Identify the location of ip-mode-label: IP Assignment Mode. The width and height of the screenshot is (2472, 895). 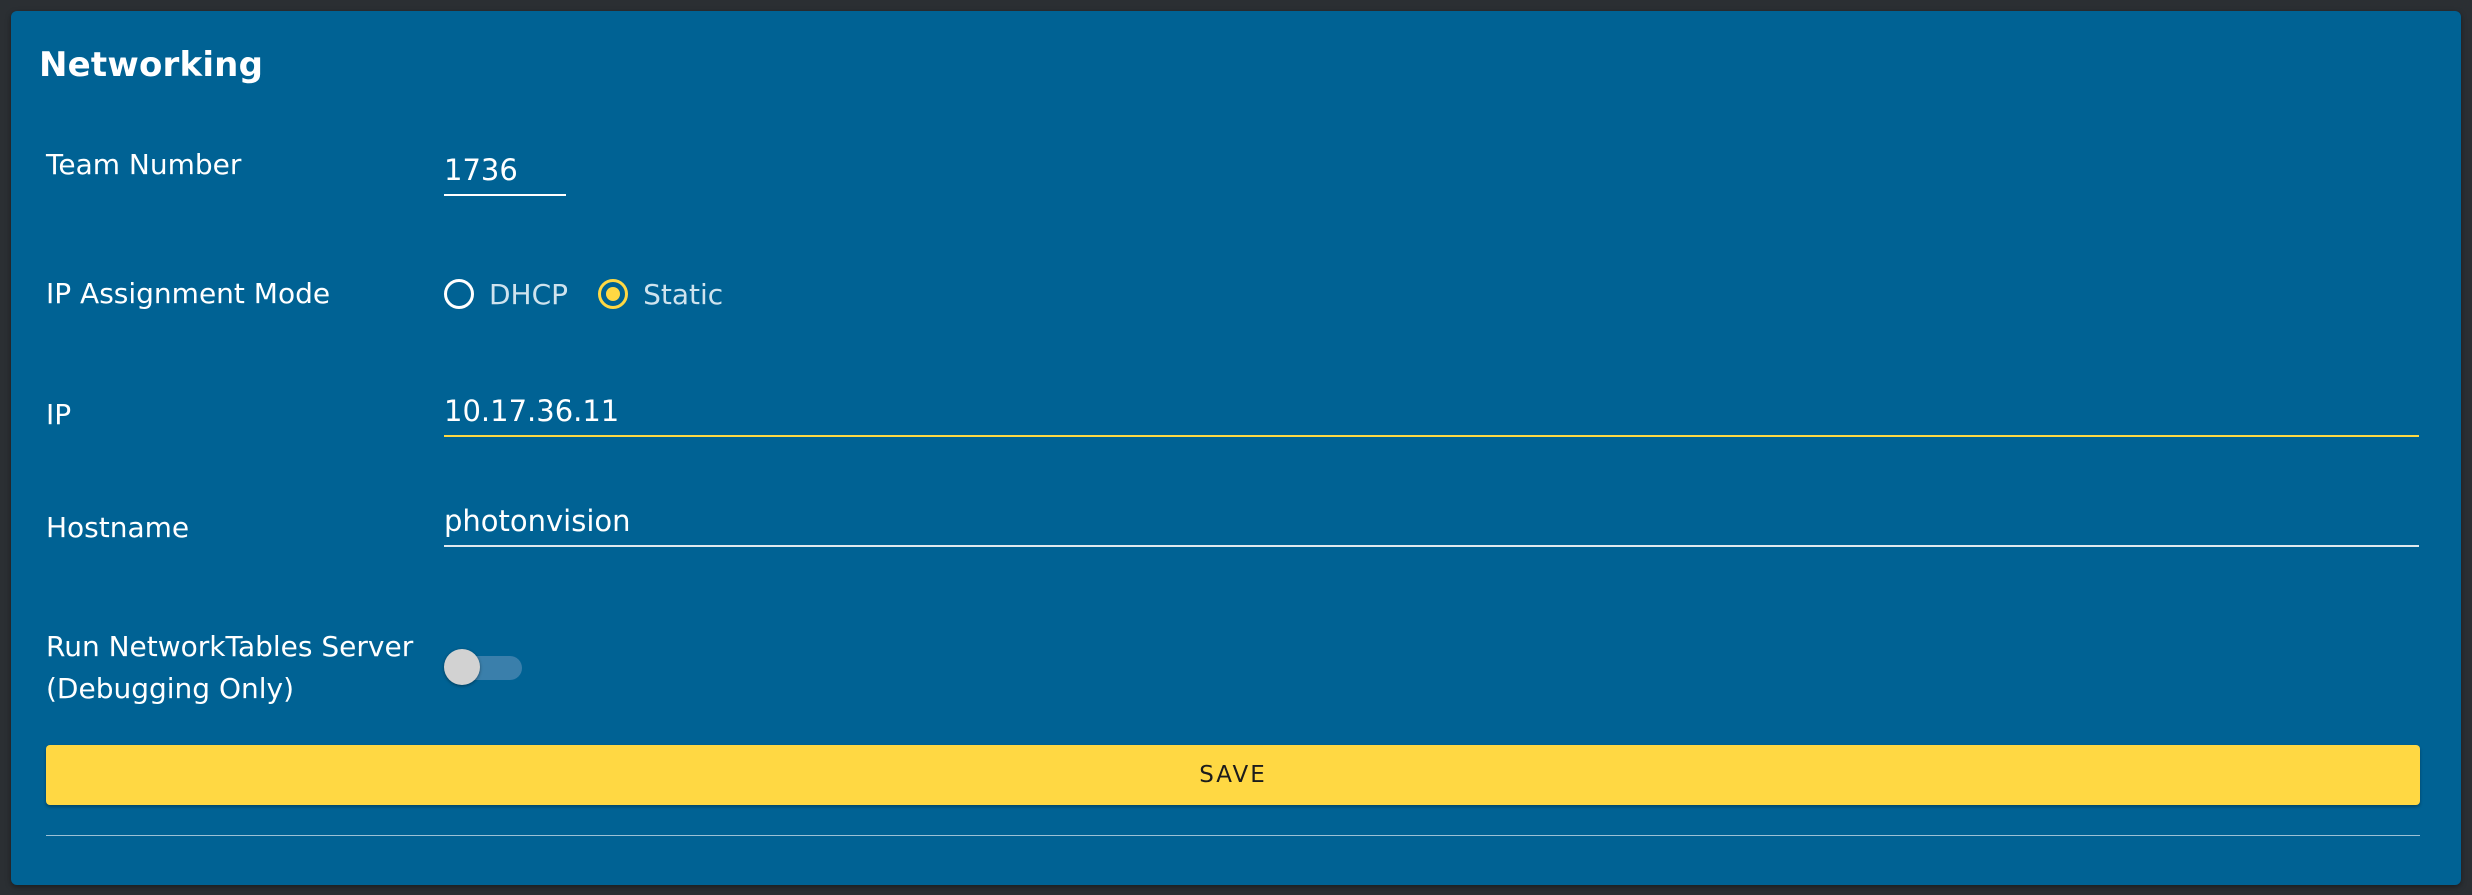
(188, 293).